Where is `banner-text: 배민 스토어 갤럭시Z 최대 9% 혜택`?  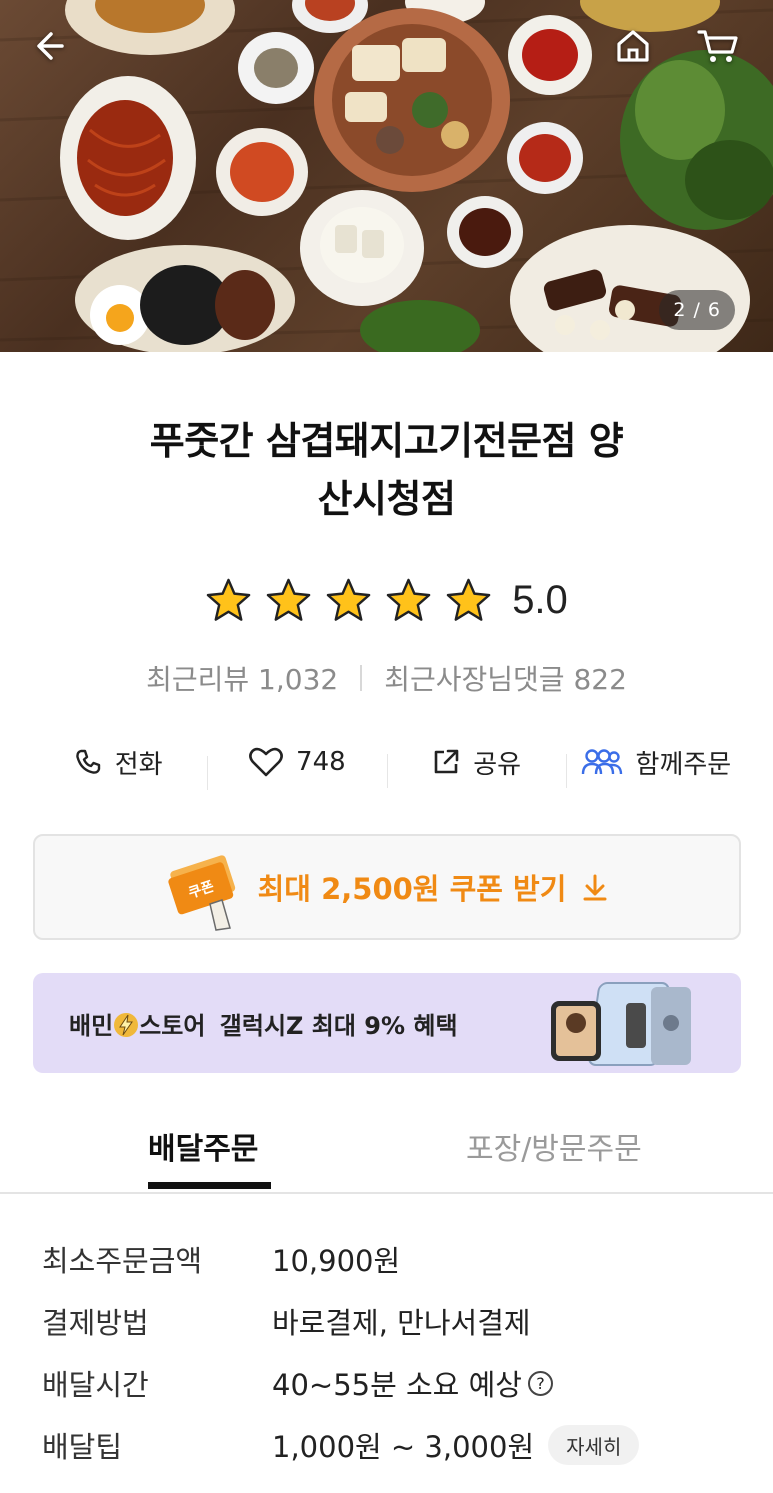
banner-text: 배민 스토어 갤럭시Z 최대 9% 혜택 is located at coordinates (263, 1023).